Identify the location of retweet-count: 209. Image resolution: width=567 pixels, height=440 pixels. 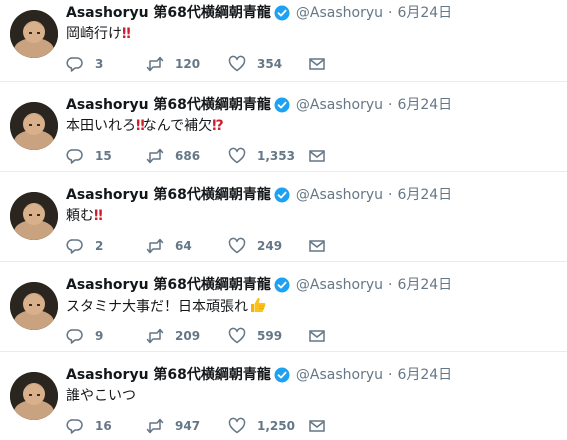
(188, 336).